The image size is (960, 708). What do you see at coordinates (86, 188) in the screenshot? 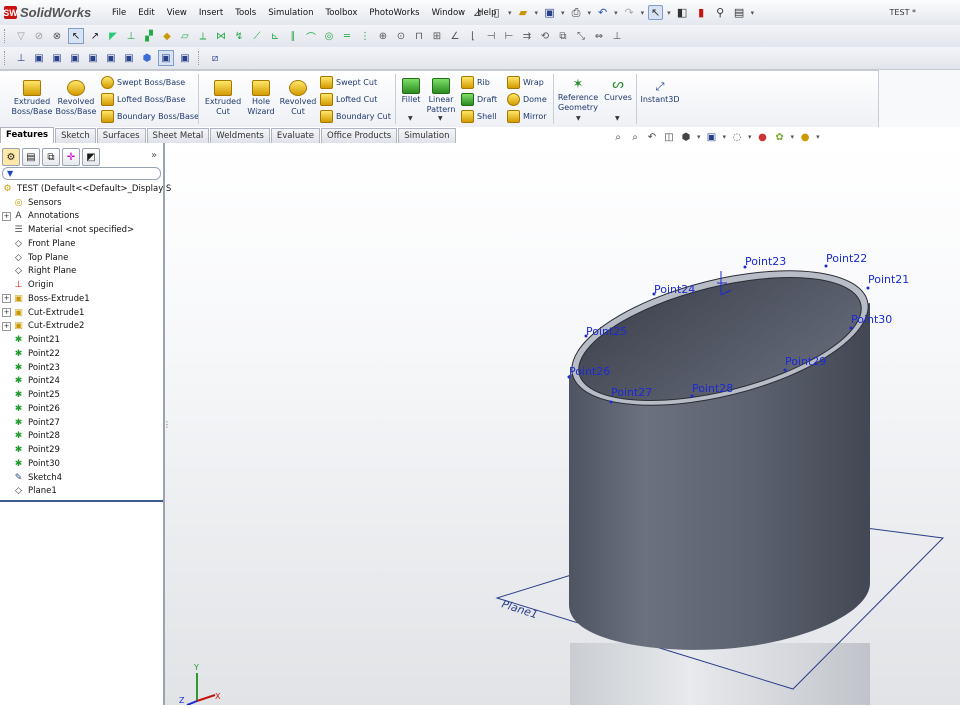
I see `tree-root: ⚙ TEST (Default<<Default>_Display S` at bounding box center [86, 188].